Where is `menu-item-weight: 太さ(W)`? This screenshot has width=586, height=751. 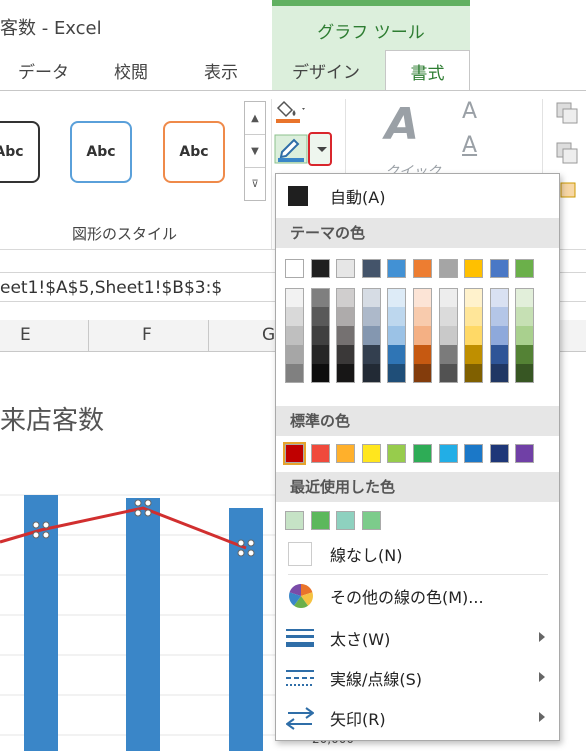
menu-item-weight: 太さ(W) is located at coordinates (417, 638).